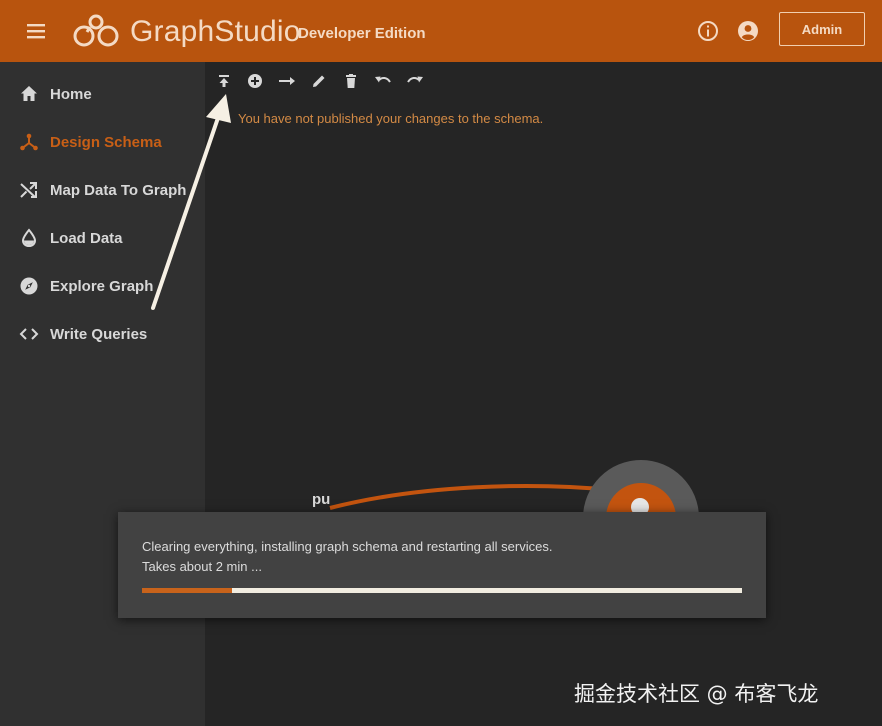  I want to click on compass-icon, so click(29, 286).